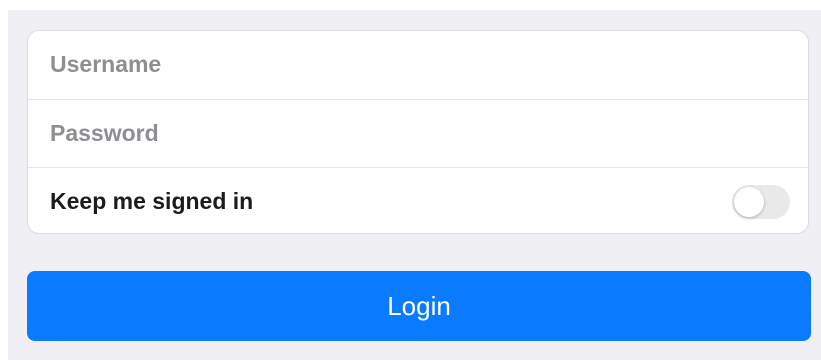  I want to click on keep-signed-in-toggle, so click(761, 202).